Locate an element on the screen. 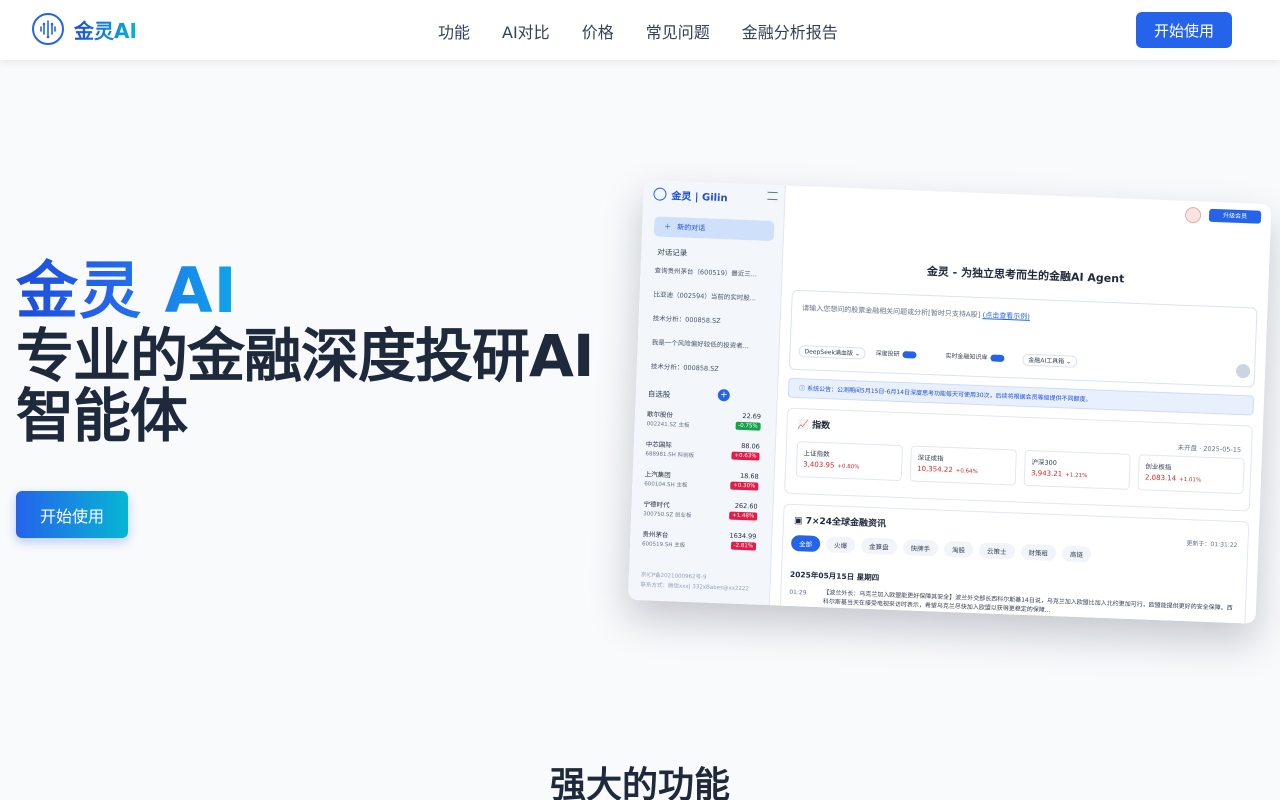  chart-icon: 📈 is located at coordinates (803, 425).